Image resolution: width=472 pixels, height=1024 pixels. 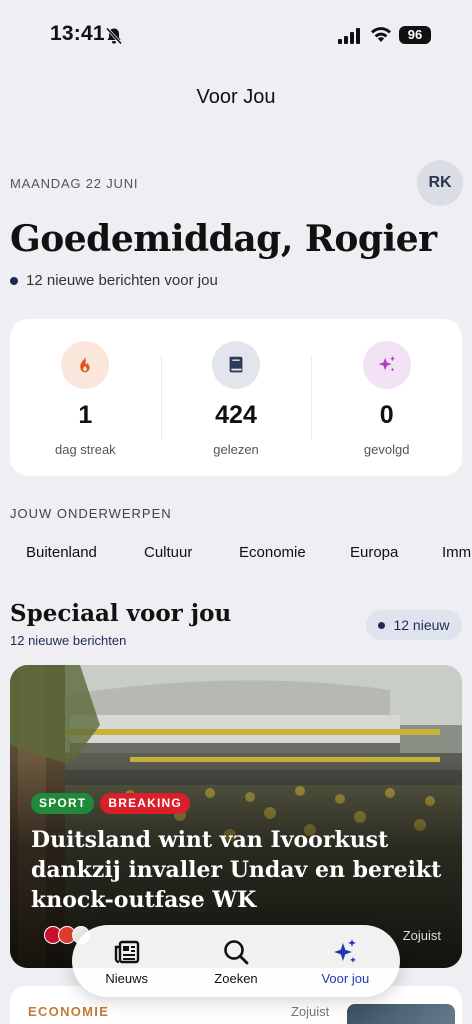 I want to click on tab-voor-jou: Voor jou, so click(x=345, y=961).